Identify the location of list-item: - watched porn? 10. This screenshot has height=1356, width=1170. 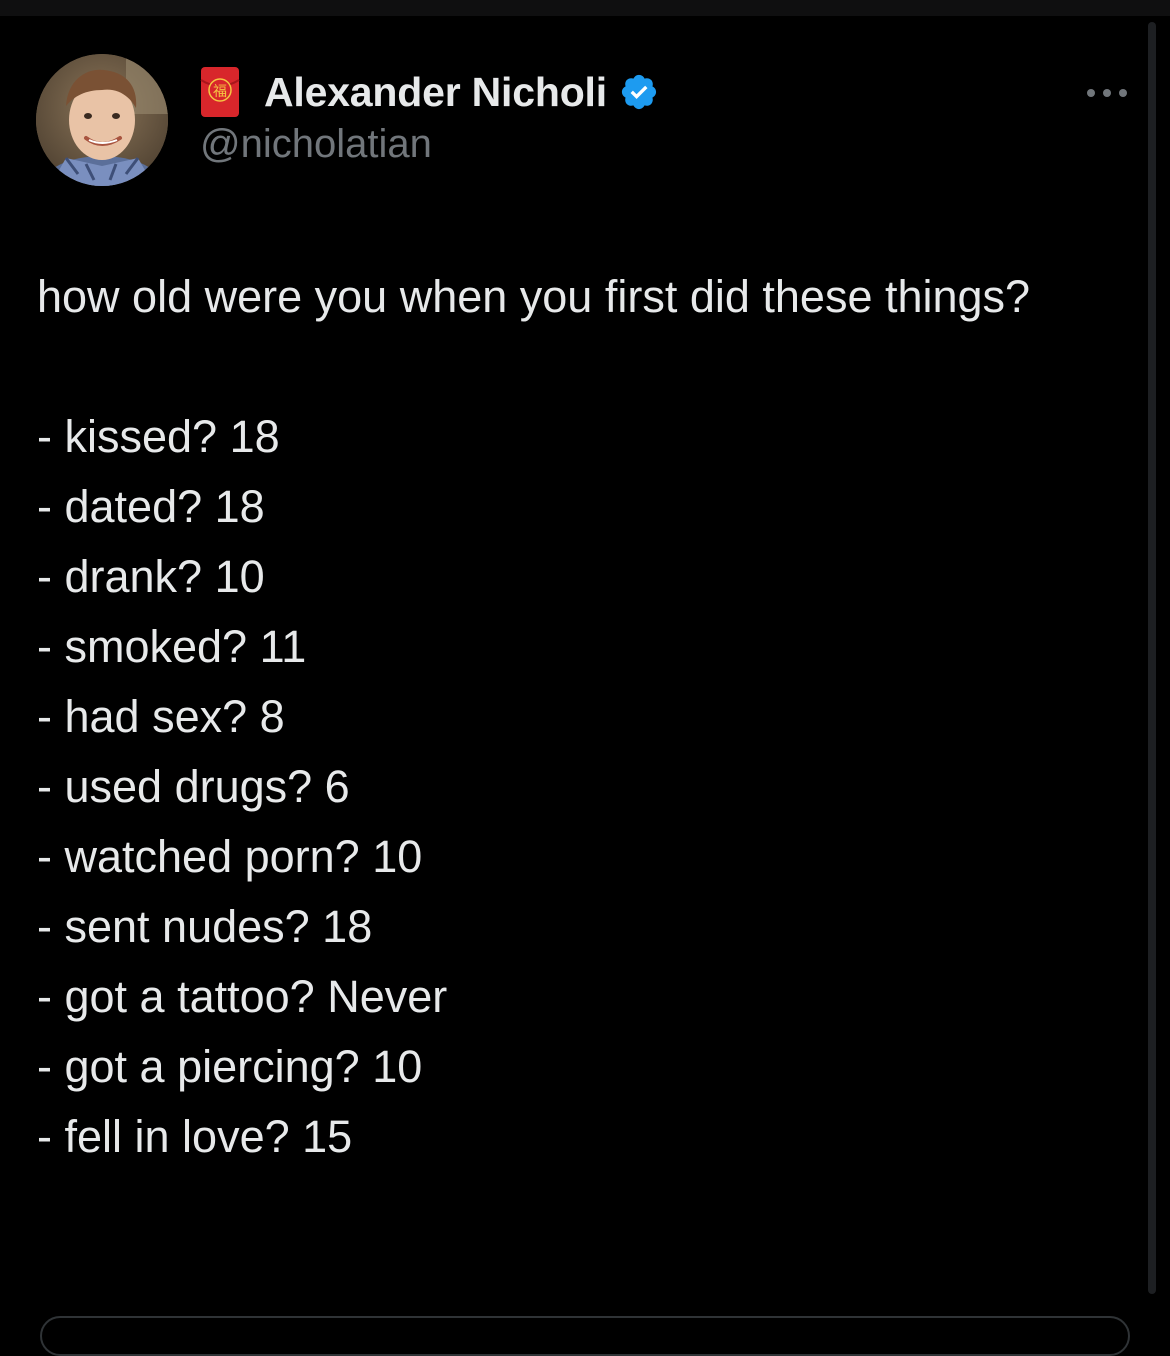
(230, 856).